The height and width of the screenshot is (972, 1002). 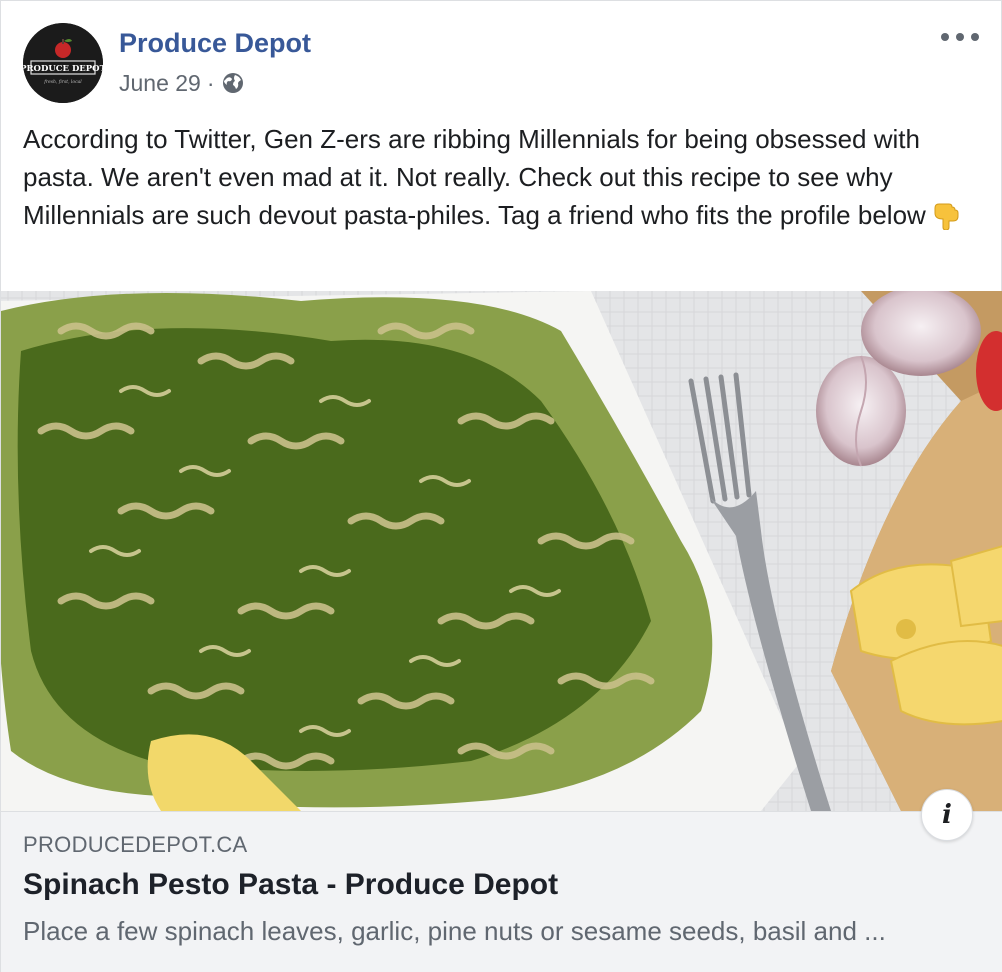 I want to click on logo-text: PRODUCE DEPOT, so click(x=63, y=69).